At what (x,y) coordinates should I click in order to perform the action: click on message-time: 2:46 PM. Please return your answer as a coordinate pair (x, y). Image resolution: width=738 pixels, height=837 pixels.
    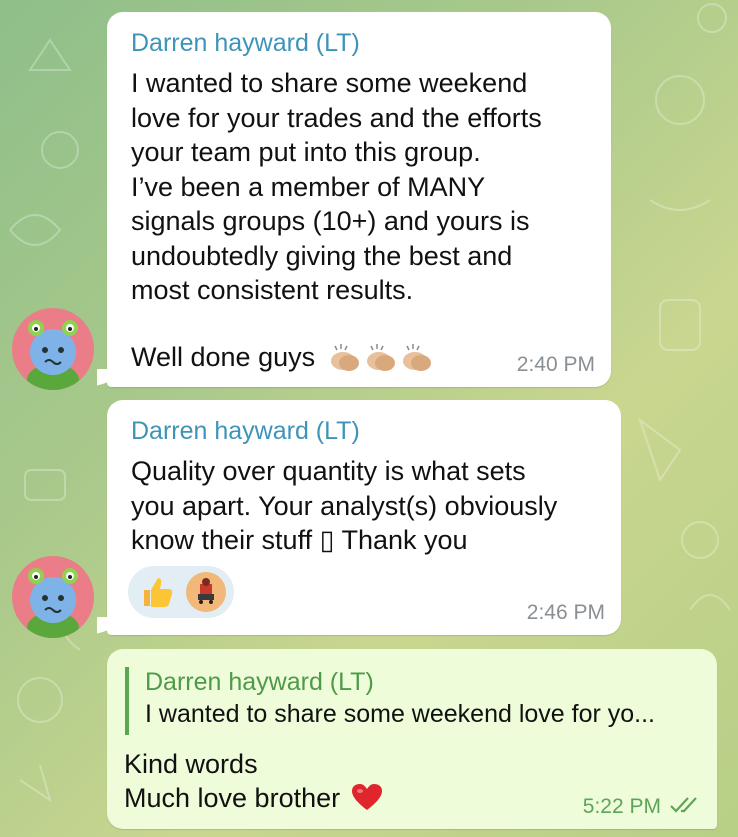
    Looking at the image, I should click on (565, 612).